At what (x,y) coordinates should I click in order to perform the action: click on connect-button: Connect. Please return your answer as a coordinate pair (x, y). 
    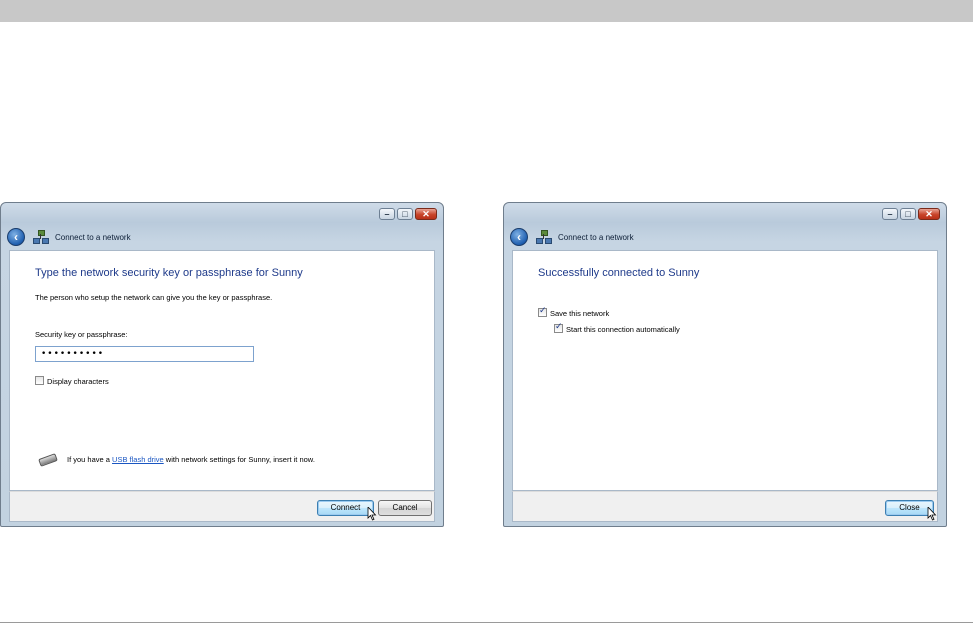
    Looking at the image, I should click on (345, 508).